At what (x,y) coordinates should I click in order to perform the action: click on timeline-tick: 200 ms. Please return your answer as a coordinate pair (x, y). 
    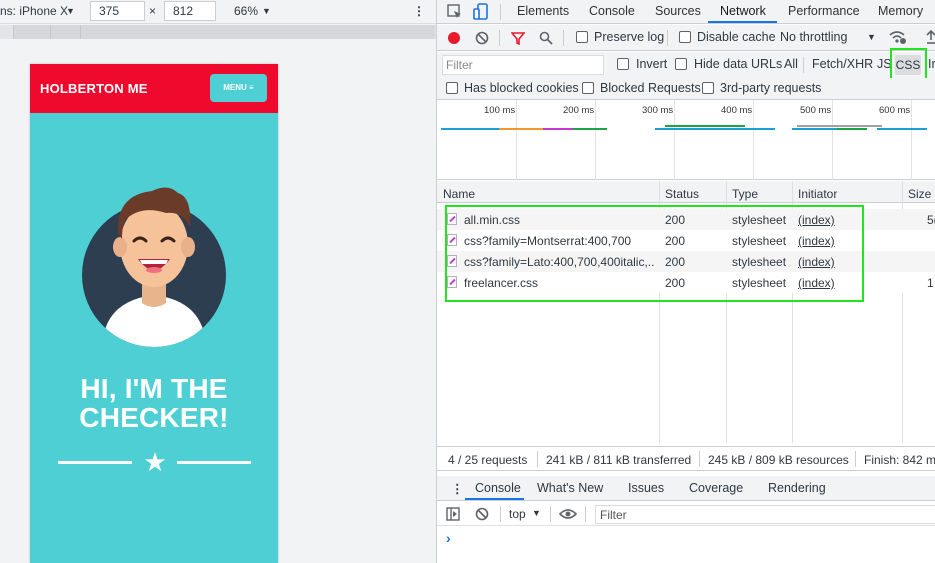
    Looking at the image, I should click on (579, 110).